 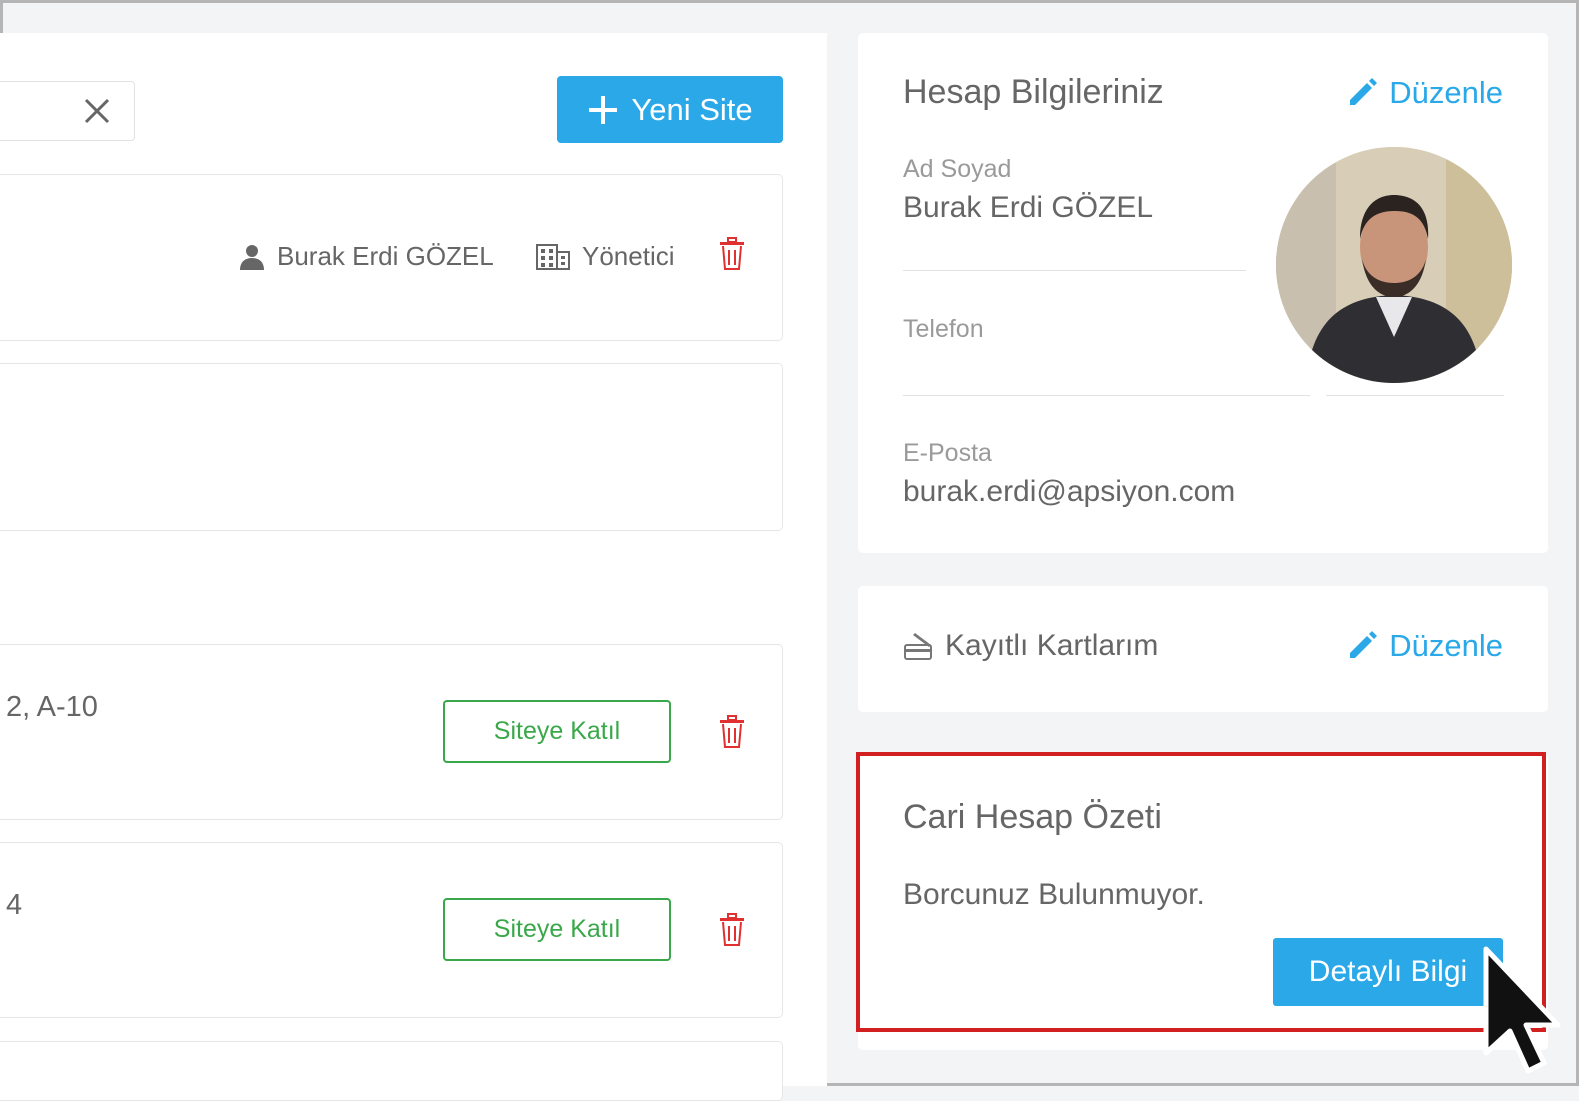 I want to click on site-card: 4 Siteye Katıl, so click(x=391, y=930).